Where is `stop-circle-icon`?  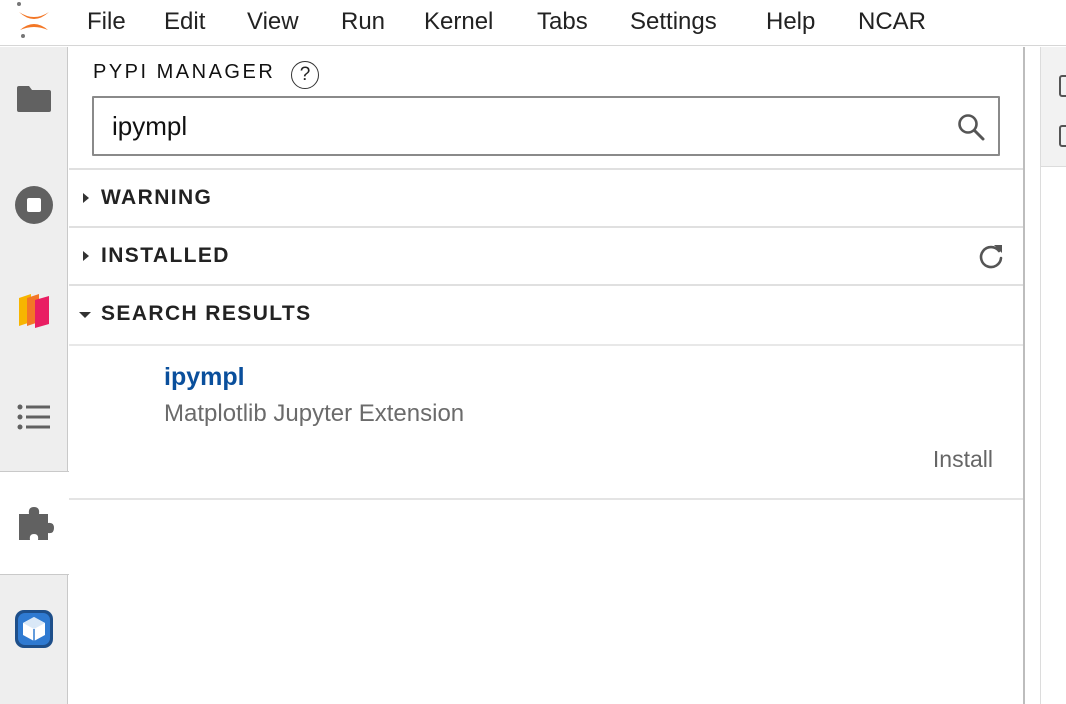
stop-circle-icon is located at coordinates (34, 205).